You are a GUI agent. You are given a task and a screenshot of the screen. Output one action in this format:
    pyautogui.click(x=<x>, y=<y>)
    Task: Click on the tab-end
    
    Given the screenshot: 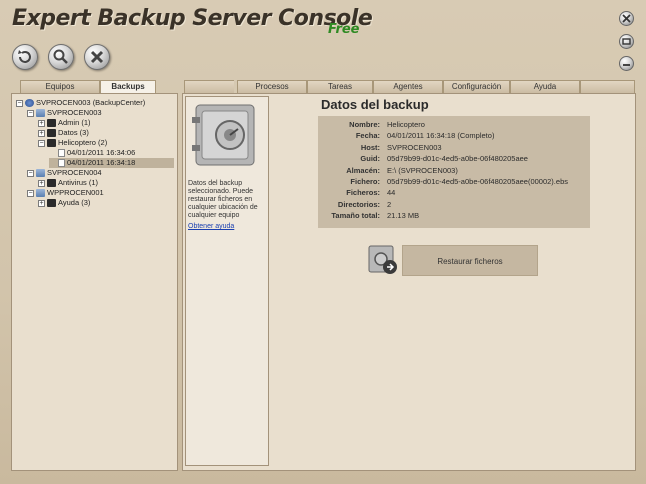 What is the action you would take?
    pyautogui.click(x=607, y=86)
    